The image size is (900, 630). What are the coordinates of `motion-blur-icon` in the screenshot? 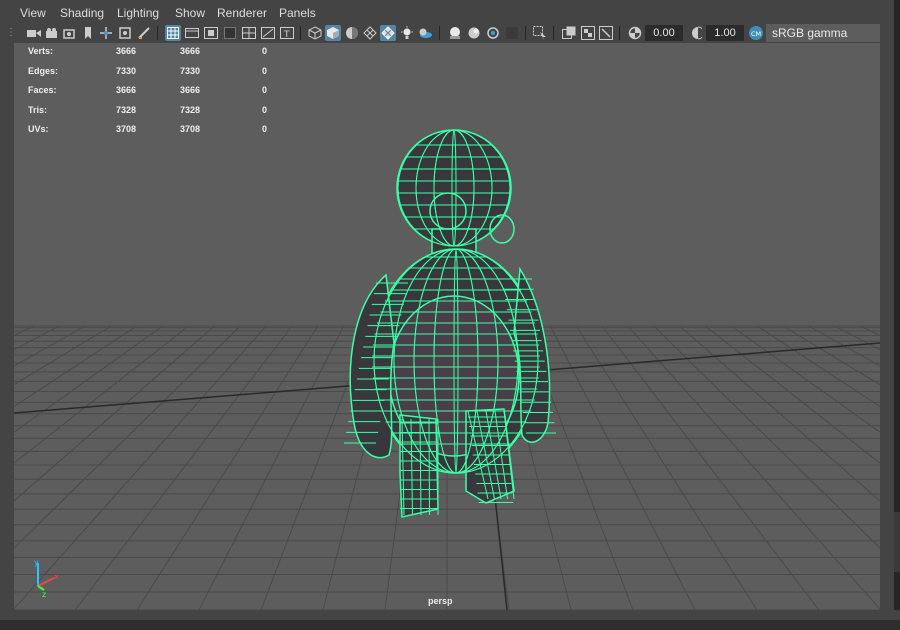 It's located at (493, 33).